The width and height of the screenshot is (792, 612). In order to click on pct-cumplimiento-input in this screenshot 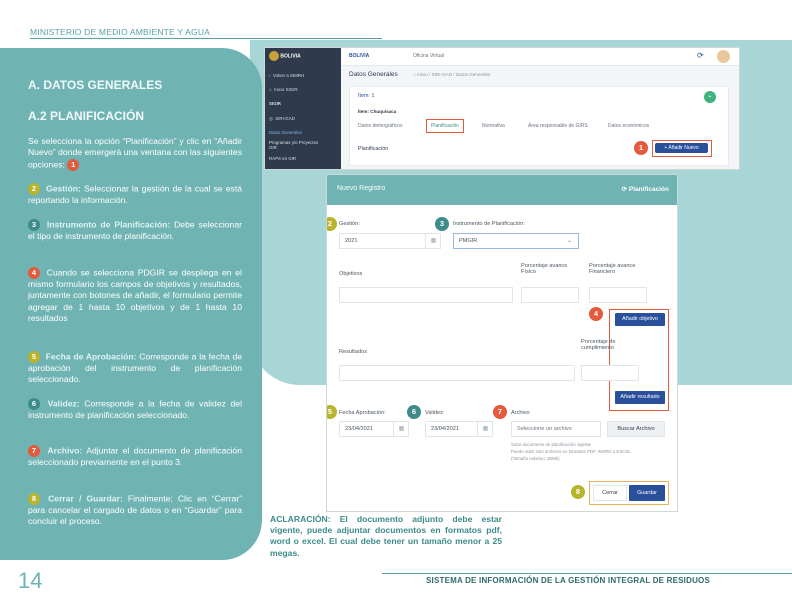, I will do `click(610, 373)`.